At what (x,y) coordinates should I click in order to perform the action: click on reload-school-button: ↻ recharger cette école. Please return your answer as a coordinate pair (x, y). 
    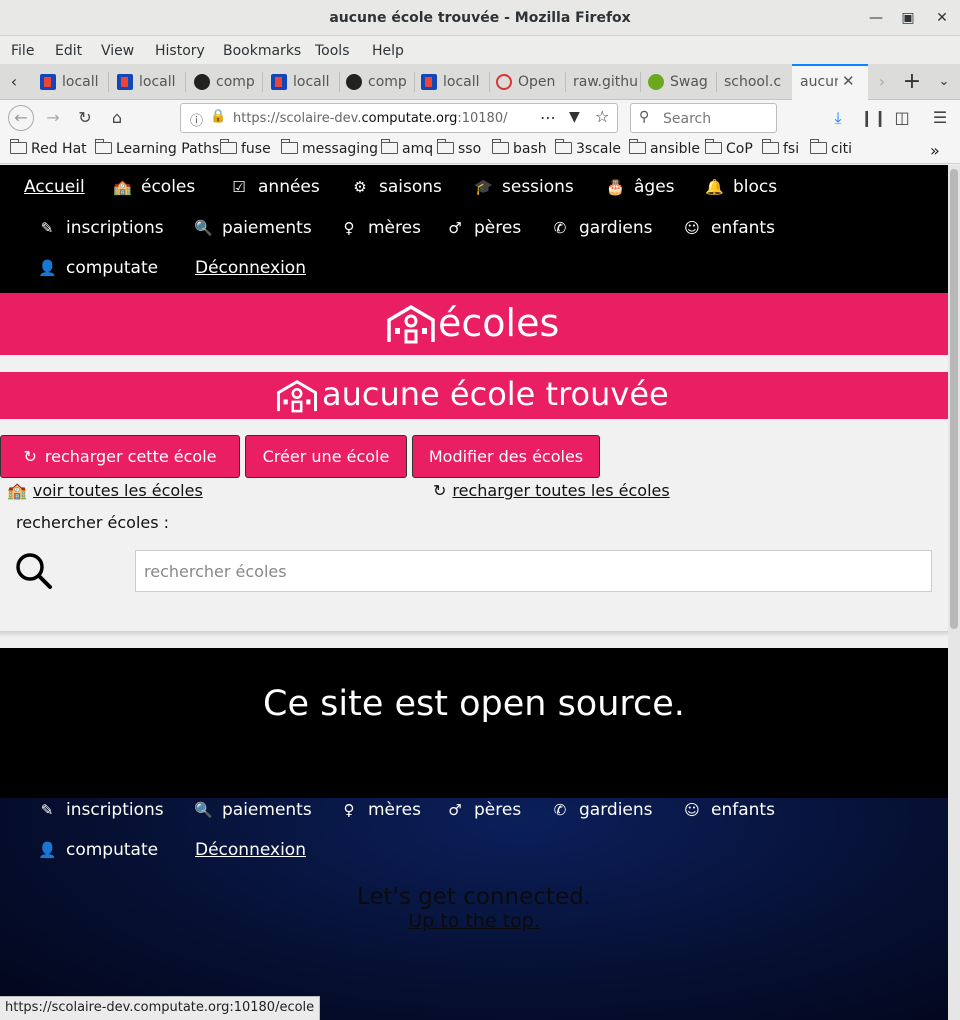
    Looking at the image, I should click on (120, 456).